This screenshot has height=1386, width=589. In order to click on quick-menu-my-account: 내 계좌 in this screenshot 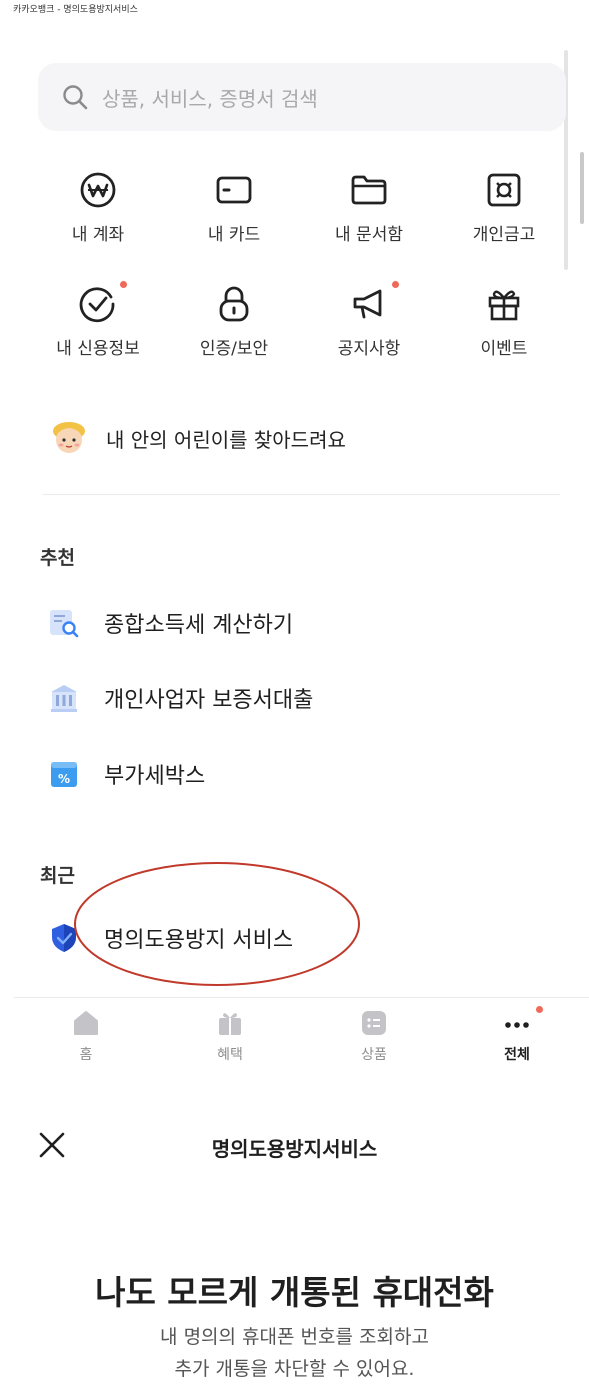, I will do `click(98, 207)`.